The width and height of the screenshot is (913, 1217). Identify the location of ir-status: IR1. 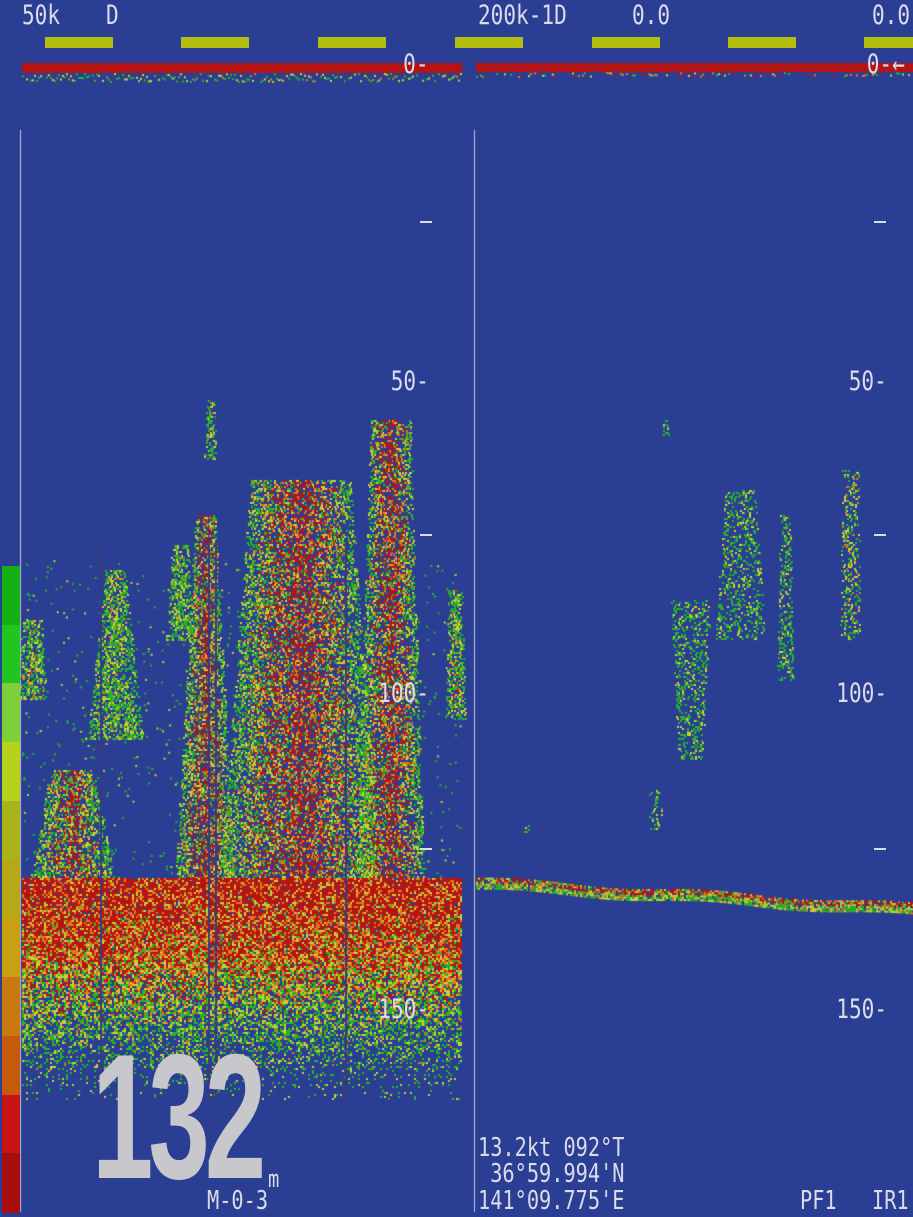
(890, 1201).